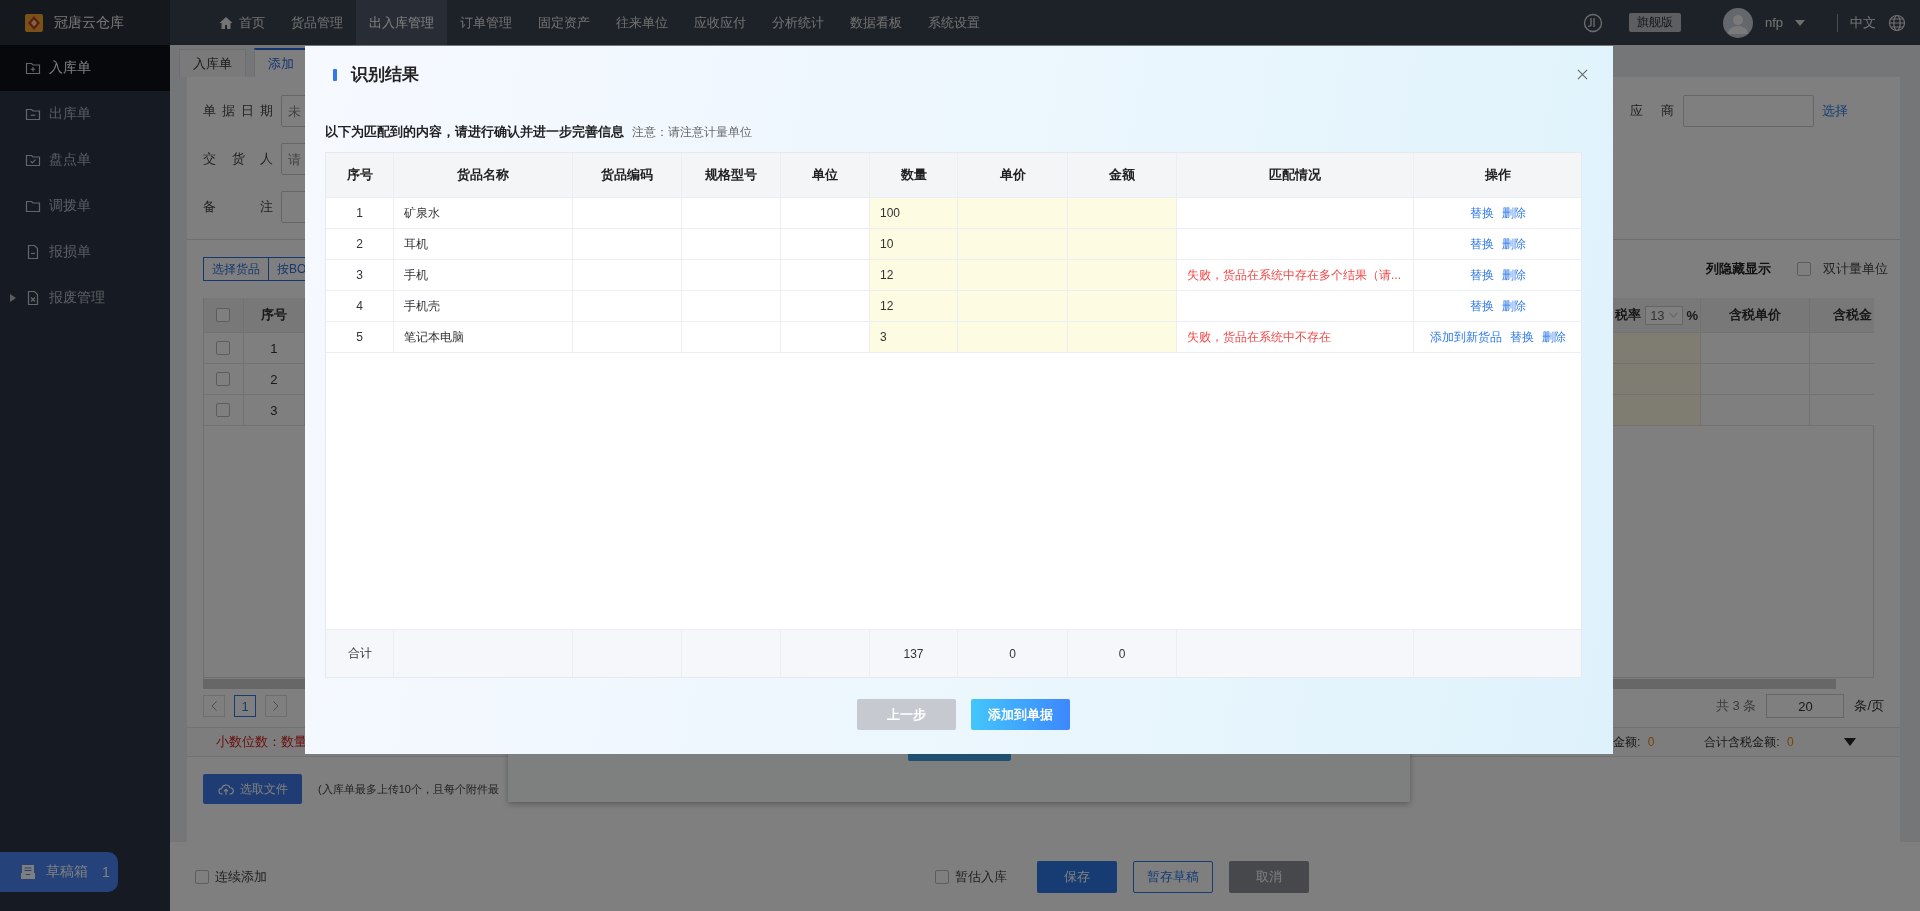 Image resolution: width=1920 pixels, height=911 pixels. I want to click on nav-tab: 应收应付, so click(720, 22).